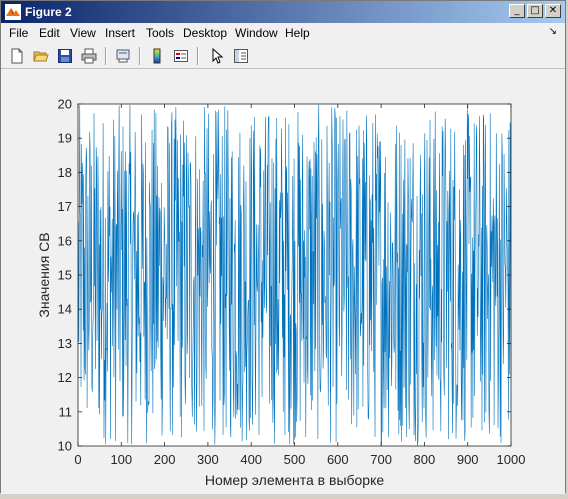 The width and height of the screenshot is (568, 499). I want to click on y-tick-label: 14, so click(65, 309).